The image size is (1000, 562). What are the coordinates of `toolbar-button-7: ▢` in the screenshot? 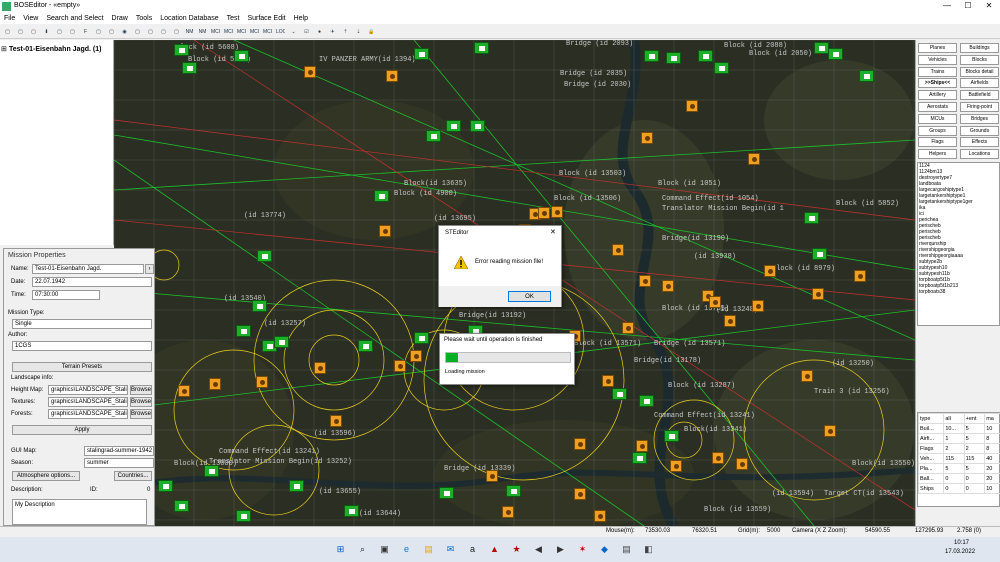 It's located at (98, 31).